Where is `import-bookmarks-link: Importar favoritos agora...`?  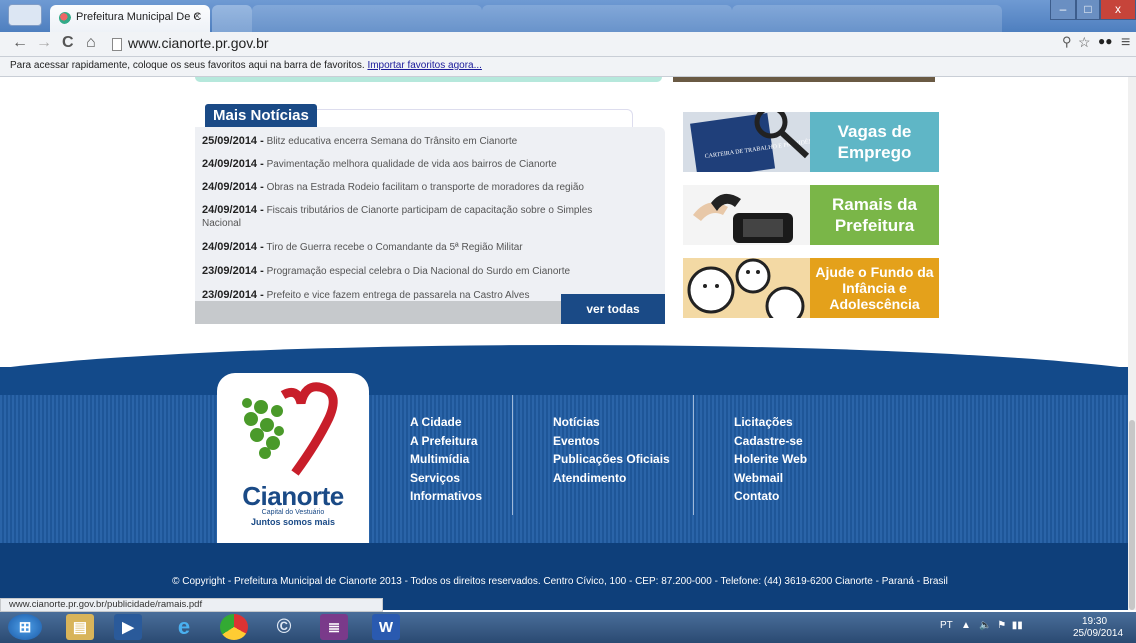
import-bookmarks-link: Importar favoritos agora... is located at coordinates (424, 65).